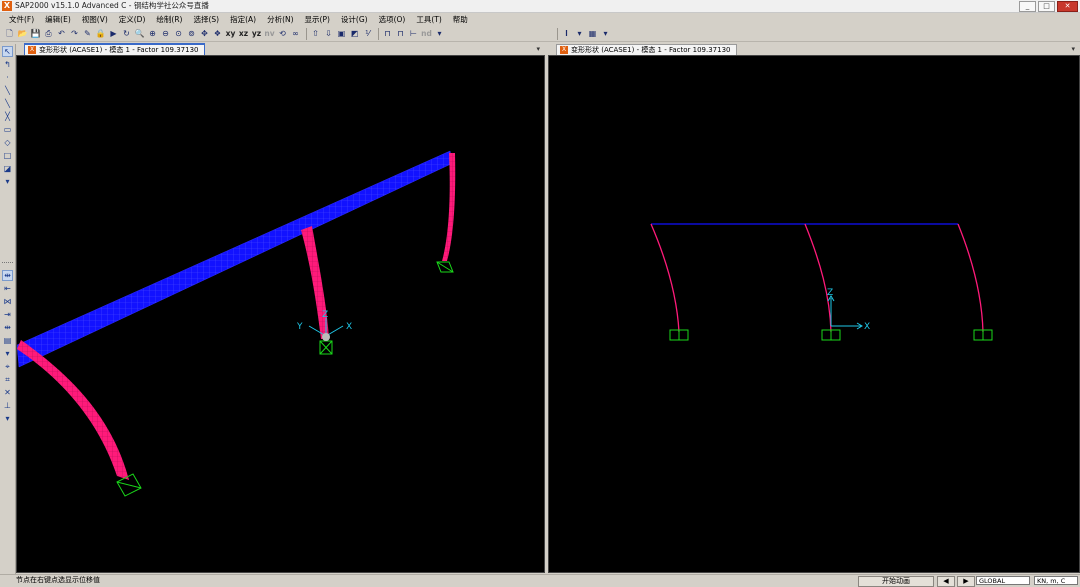 The height and width of the screenshot is (587, 1080). Describe the element at coordinates (7, 353) in the screenshot. I see `more-select-icon: ▾` at that location.